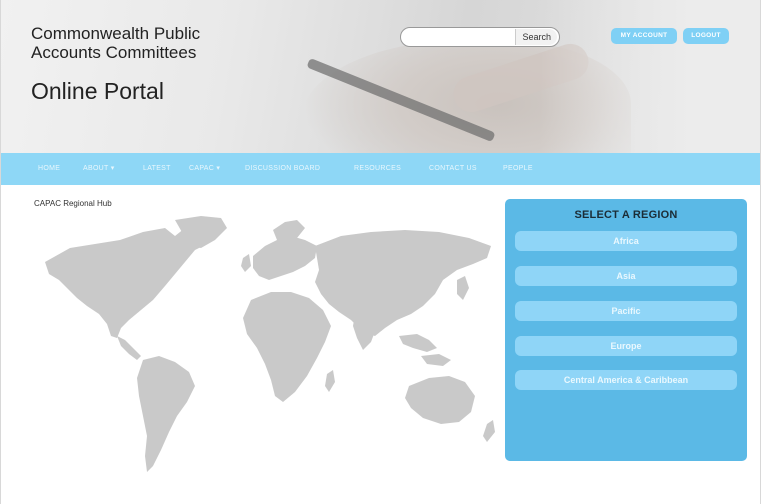 This screenshot has height=504, width=761. Describe the element at coordinates (489, 431) in the screenshot. I see `map-new-zealand` at that location.